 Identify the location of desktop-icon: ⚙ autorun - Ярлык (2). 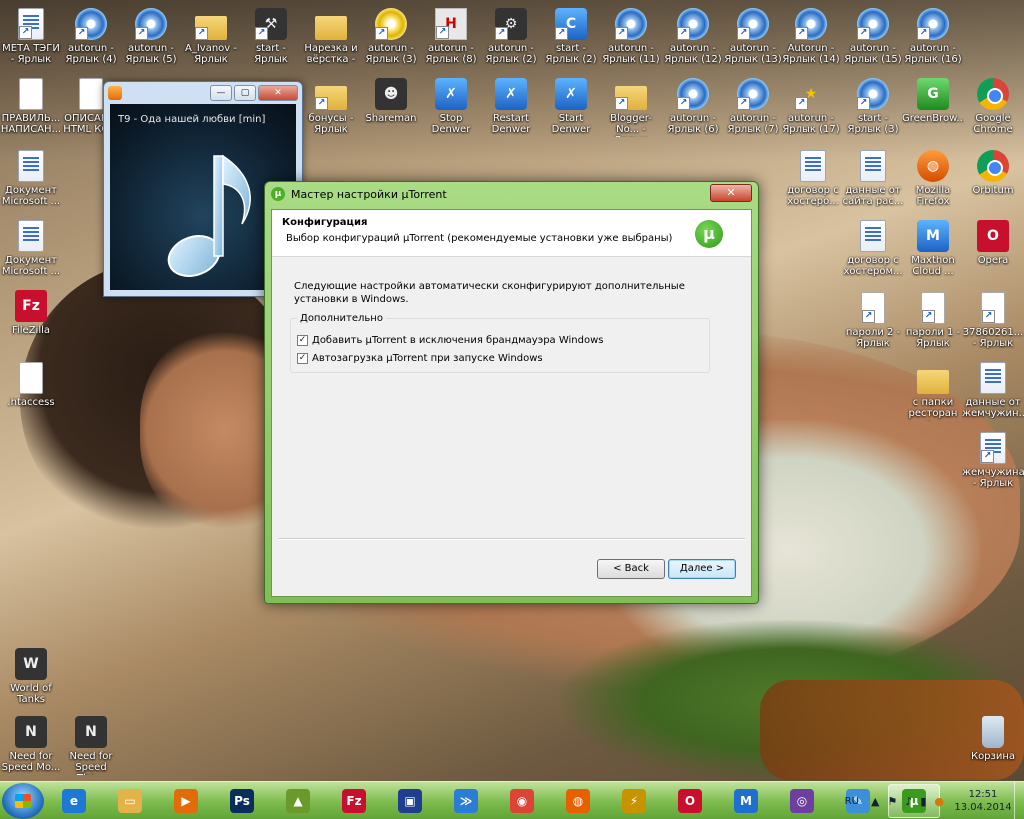
(511, 43).